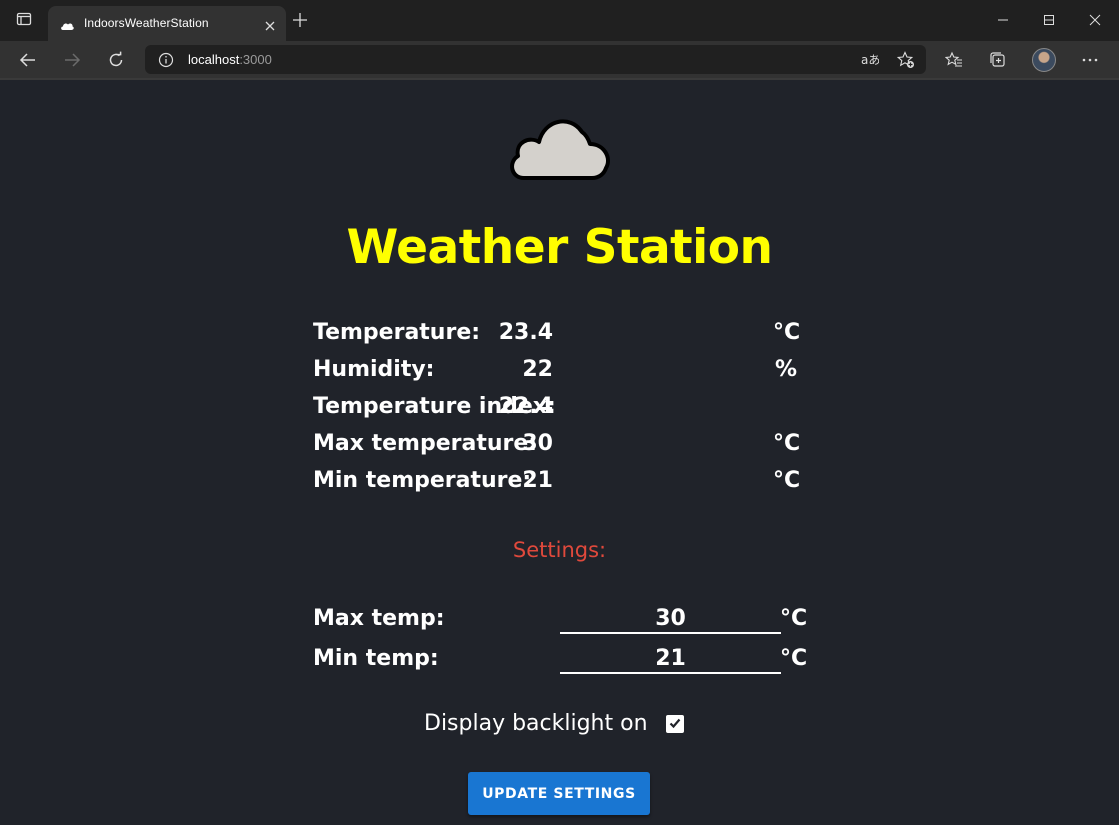  What do you see at coordinates (535, 59) in the screenshot?
I see `address-bar: localhost:3000 aあ` at bounding box center [535, 59].